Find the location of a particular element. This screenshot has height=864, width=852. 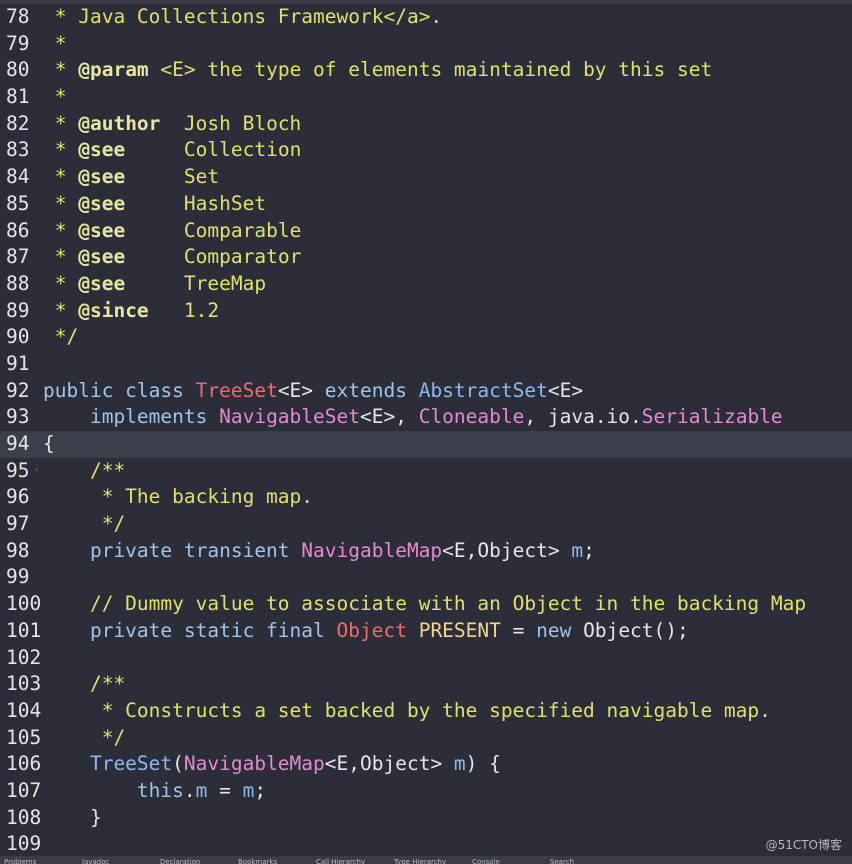

code-line: 84 * @see Set is located at coordinates (426, 177).